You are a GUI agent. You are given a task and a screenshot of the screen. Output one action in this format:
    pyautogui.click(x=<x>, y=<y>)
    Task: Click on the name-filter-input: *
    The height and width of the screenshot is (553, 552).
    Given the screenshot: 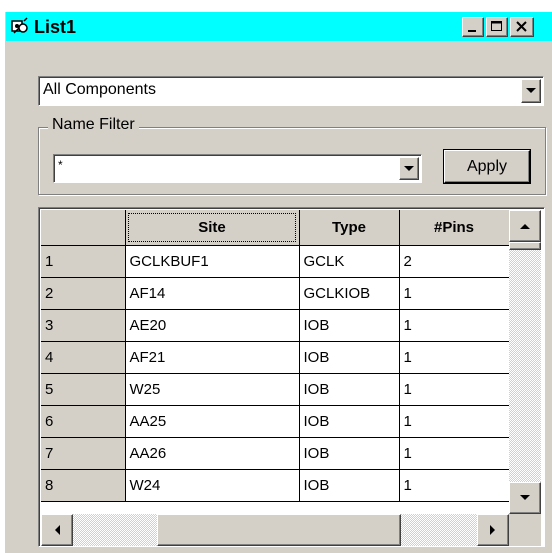 What is the action you would take?
    pyautogui.click(x=237, y=168)
    